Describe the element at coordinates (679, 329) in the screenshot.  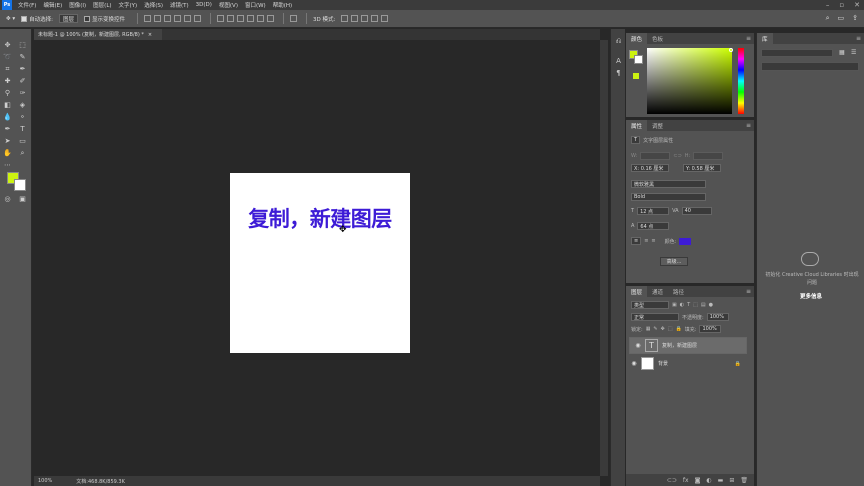
I see `lock-all-icon: 🔒` at that location.